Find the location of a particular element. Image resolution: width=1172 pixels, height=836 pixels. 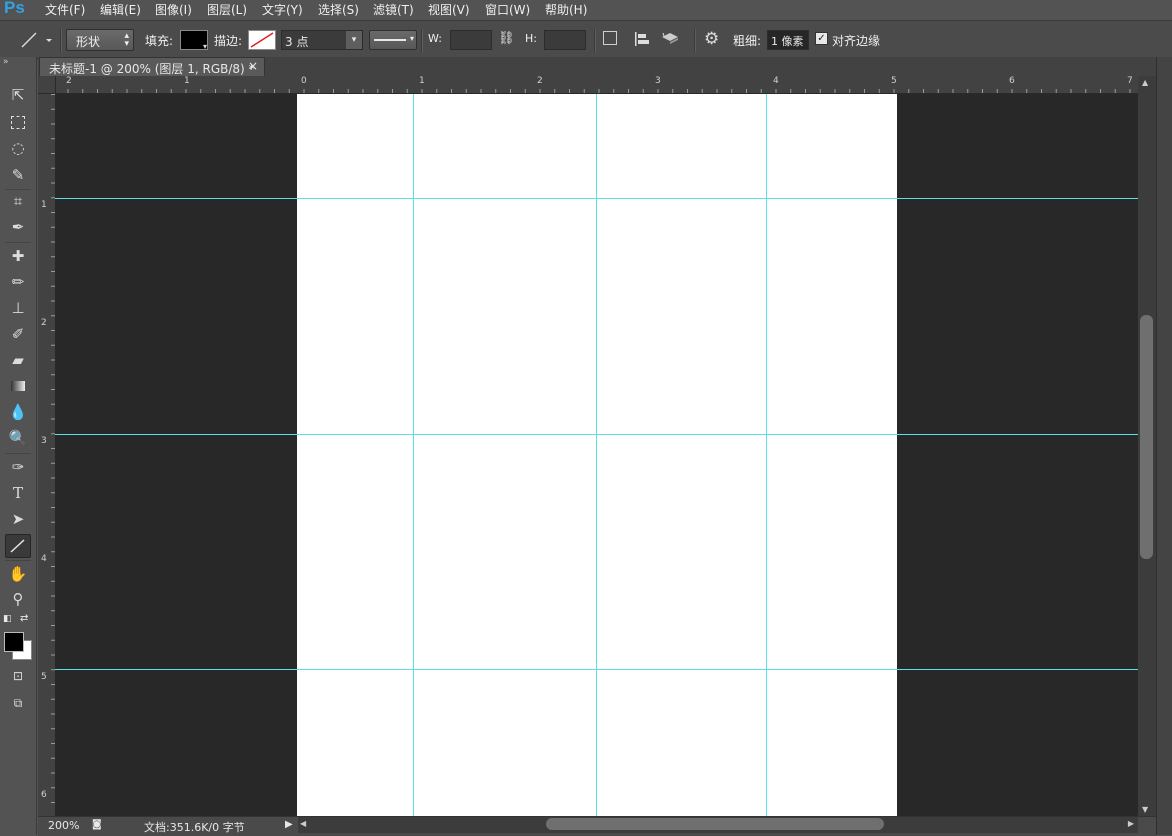

lasso-tool-icon: ◌ is located at coordinates (18, 148).